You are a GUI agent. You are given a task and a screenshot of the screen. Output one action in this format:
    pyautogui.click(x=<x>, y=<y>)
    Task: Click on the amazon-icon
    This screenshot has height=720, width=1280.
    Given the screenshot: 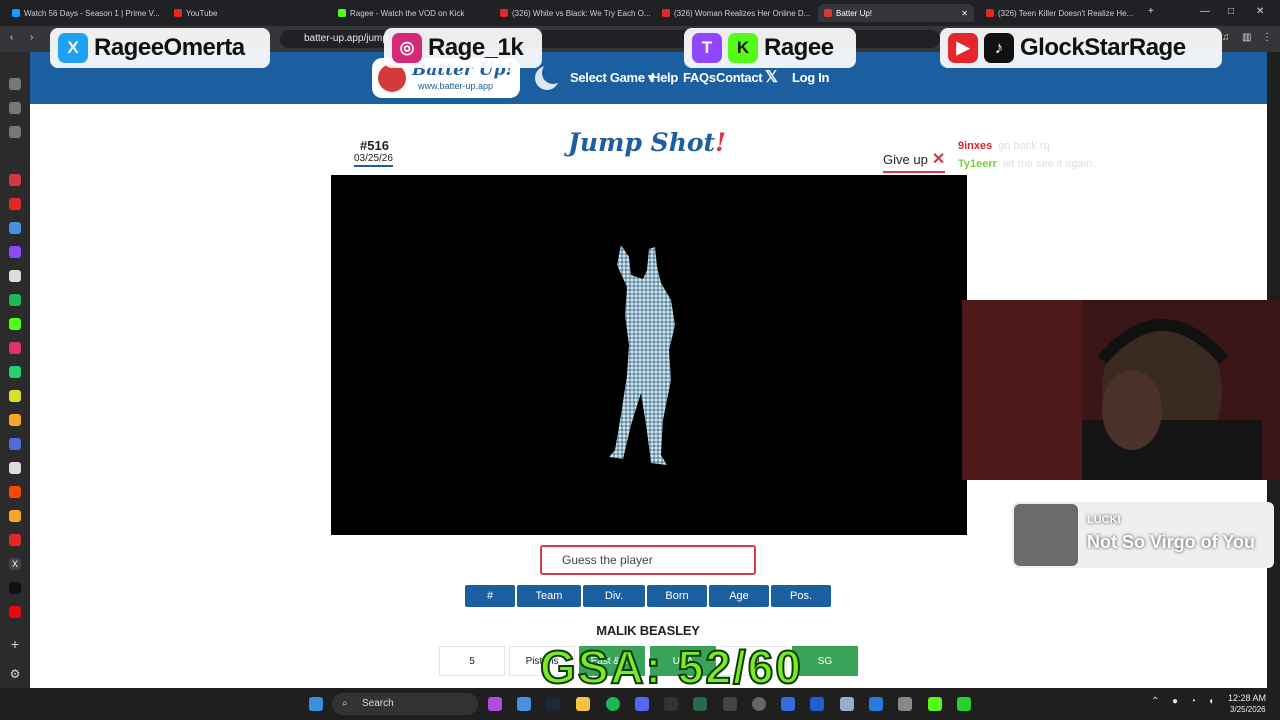 What is the action you would take?
    pyautogui.click(x=15, y=468)
    